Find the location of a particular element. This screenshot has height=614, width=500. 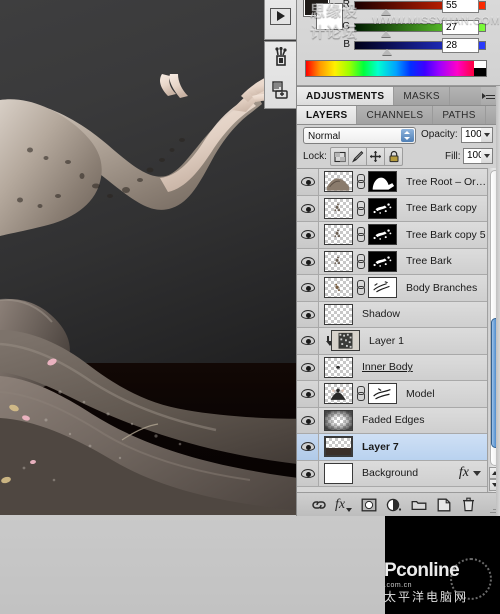

slider-thumb-g is located at coordinates (386, 34).